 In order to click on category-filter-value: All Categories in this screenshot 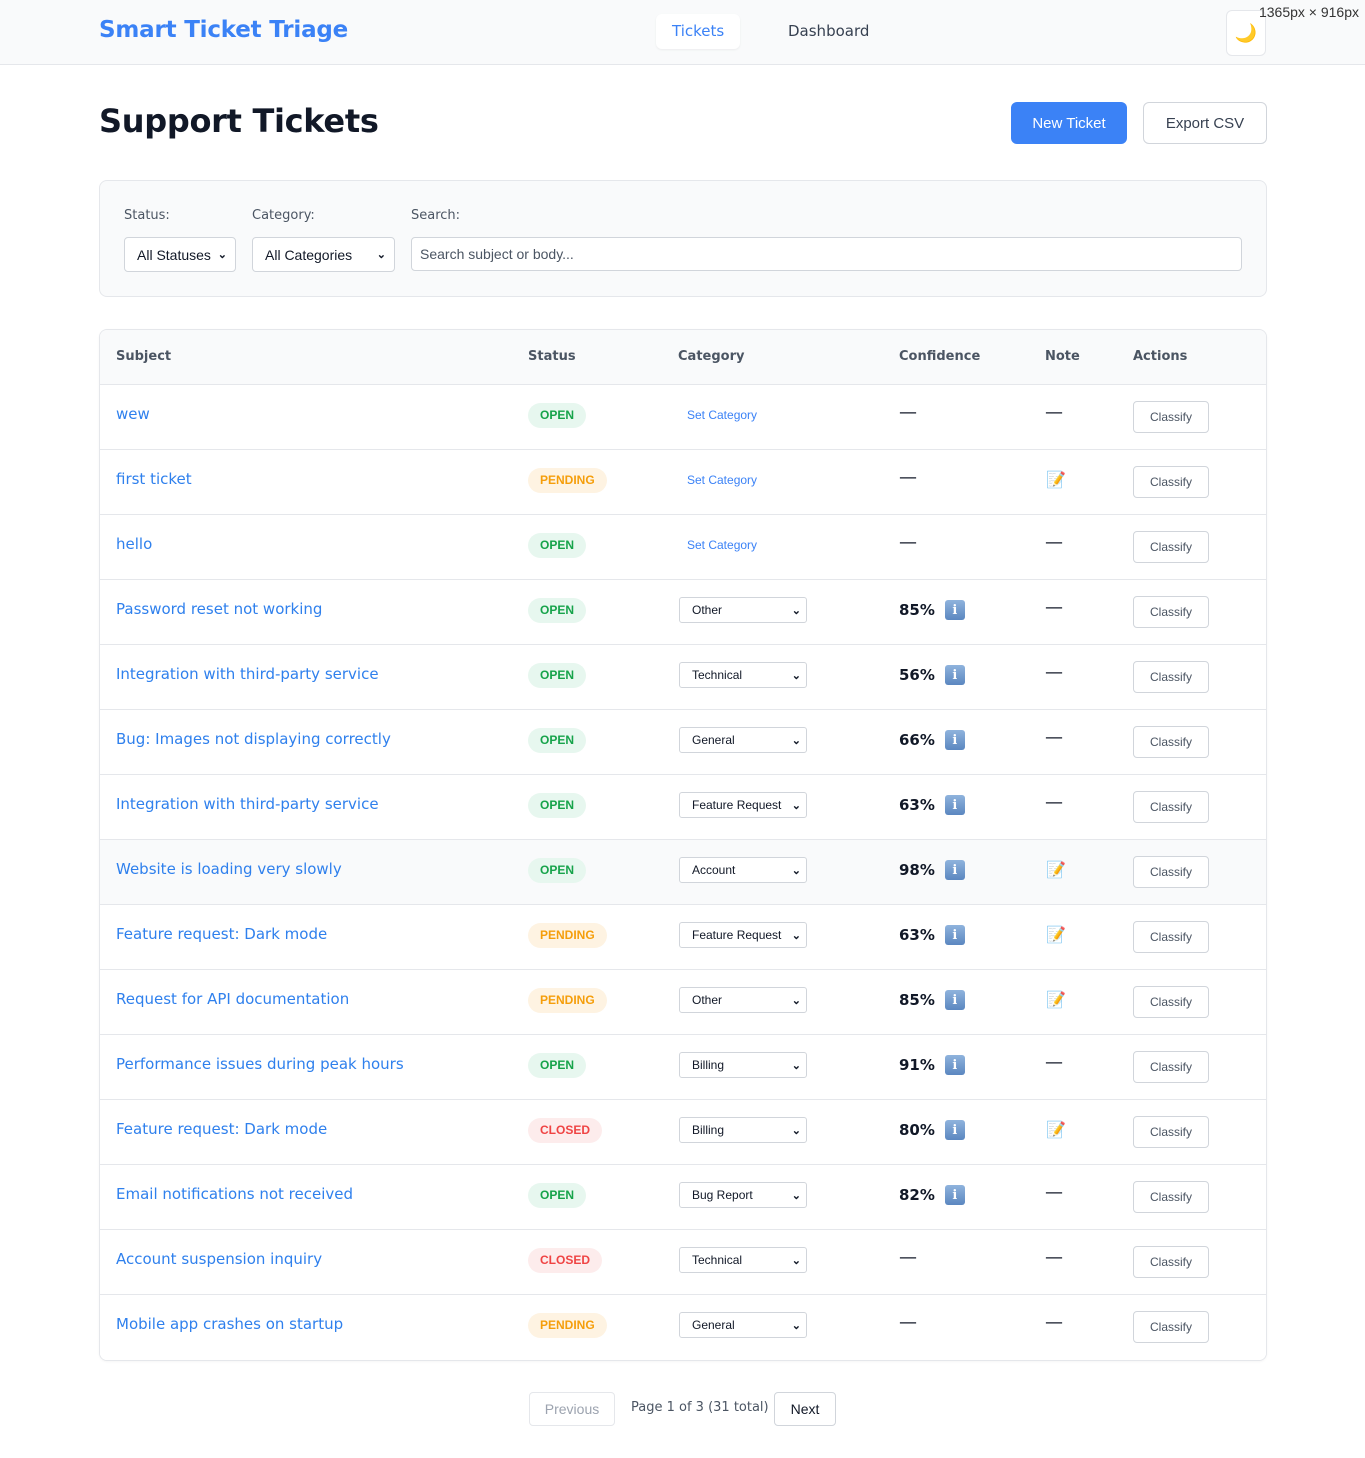, I will do `click(309, 254)`.